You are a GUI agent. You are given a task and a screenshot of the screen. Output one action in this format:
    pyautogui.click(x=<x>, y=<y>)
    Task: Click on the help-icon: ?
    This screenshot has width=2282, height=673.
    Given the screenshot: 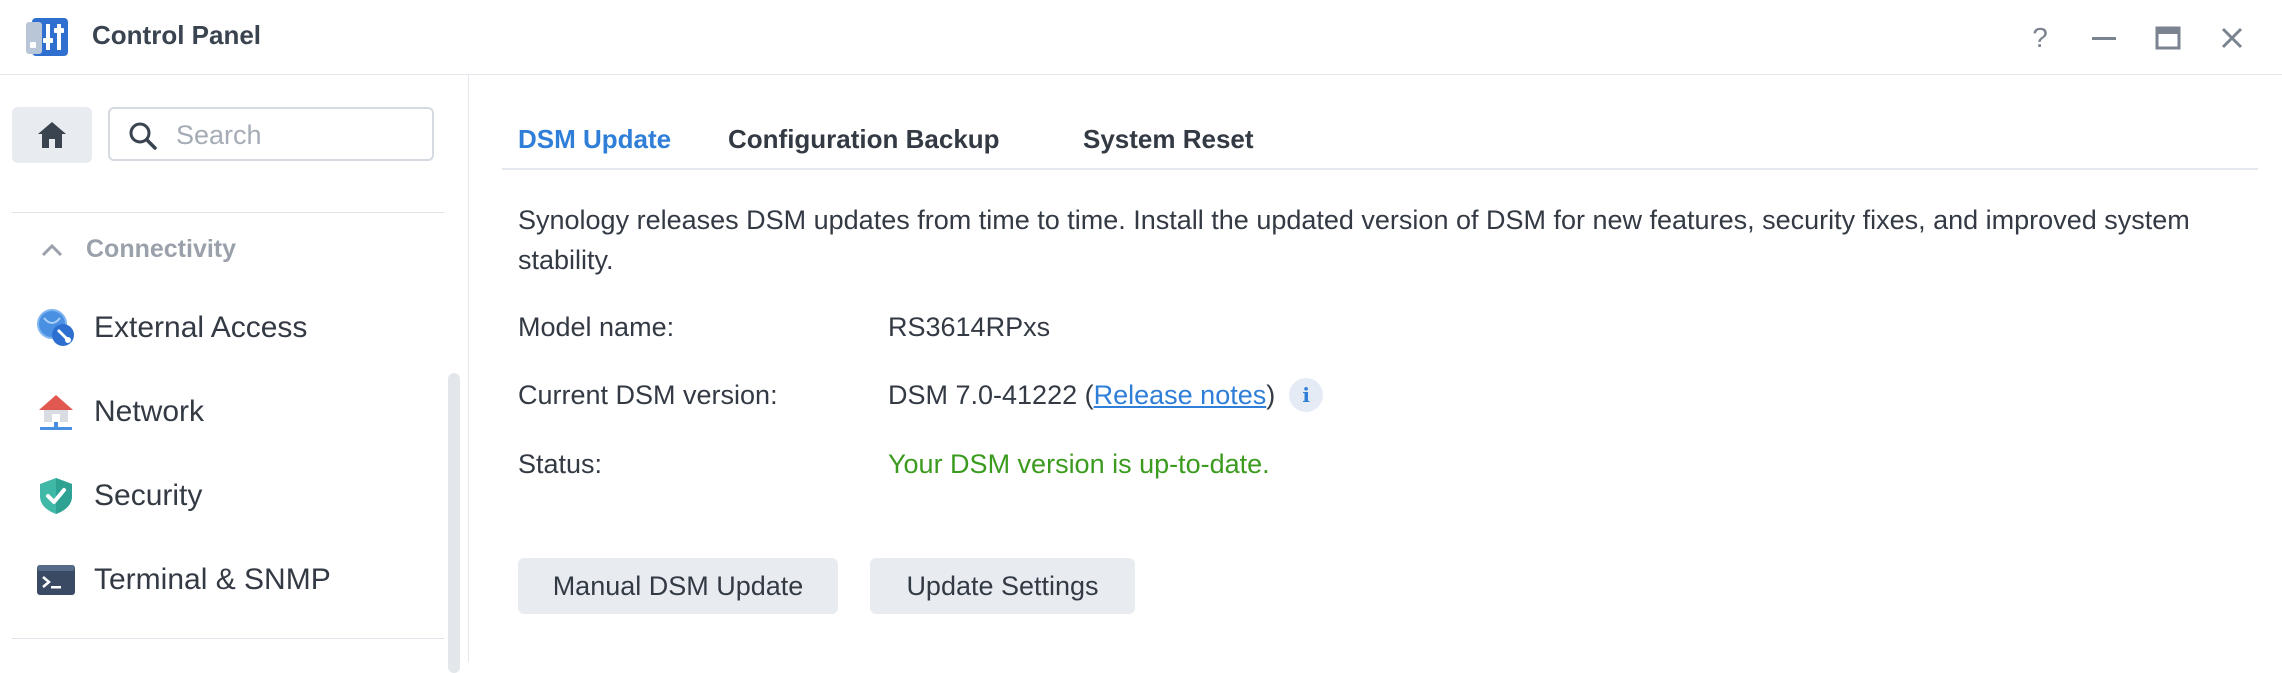 What is the action you would take?
    pyautogui.click(x=2040, y=37)
    